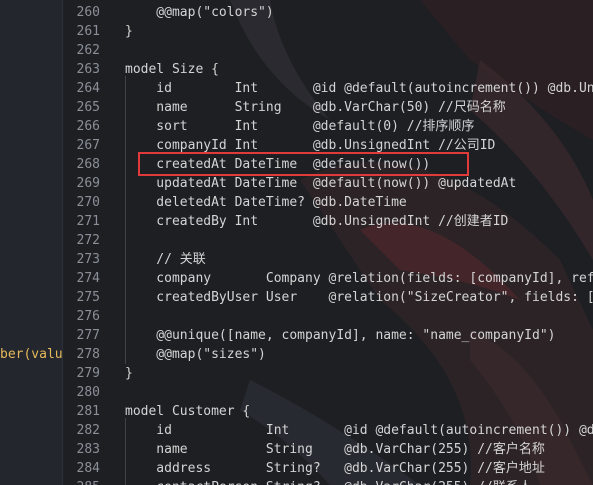  I want to click on code-line: 281 model Customer {, so click(327, 411).